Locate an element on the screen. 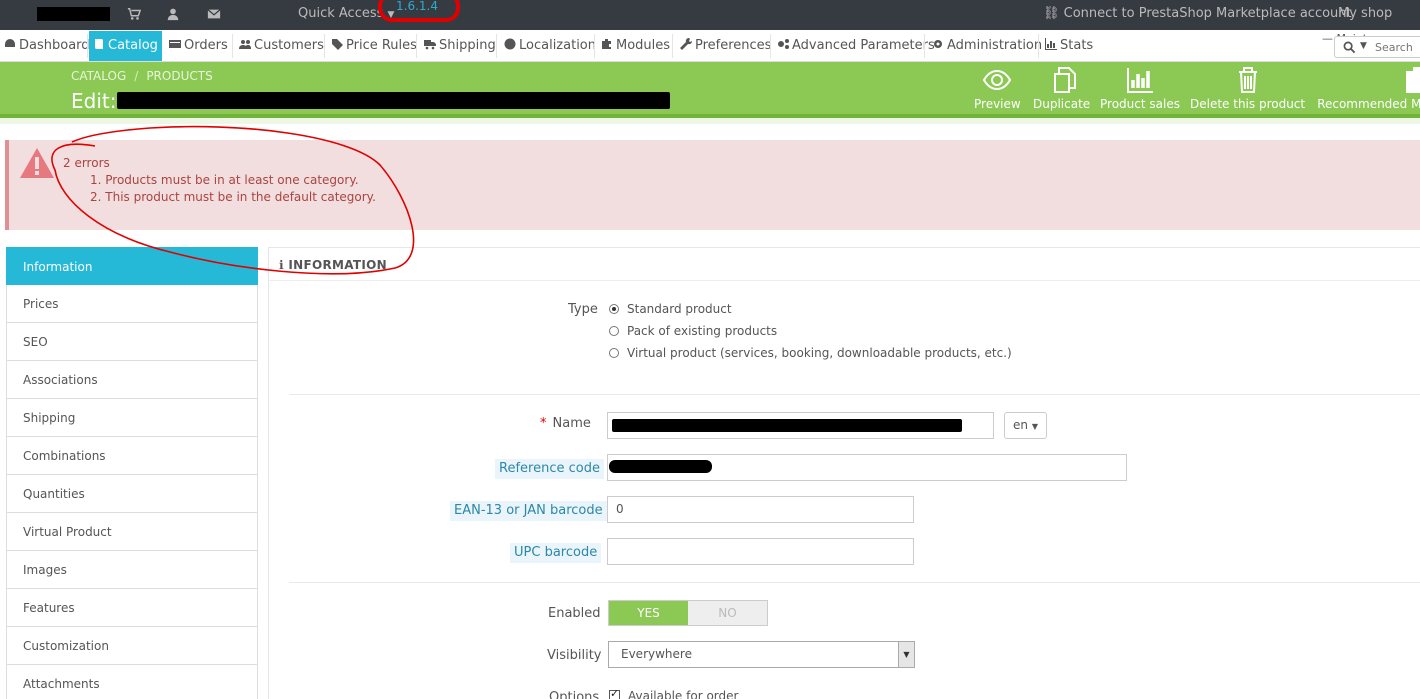 Image resolution: width=1420 pixels, height=699 pixels. copy-icon is located at coordinates (1064, 80).